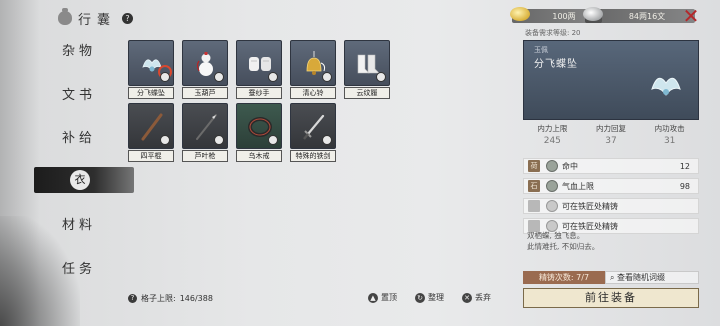  Describe the element at coordinates (132, 298) in the screenshot. I see `question-icon: ?` at that location.